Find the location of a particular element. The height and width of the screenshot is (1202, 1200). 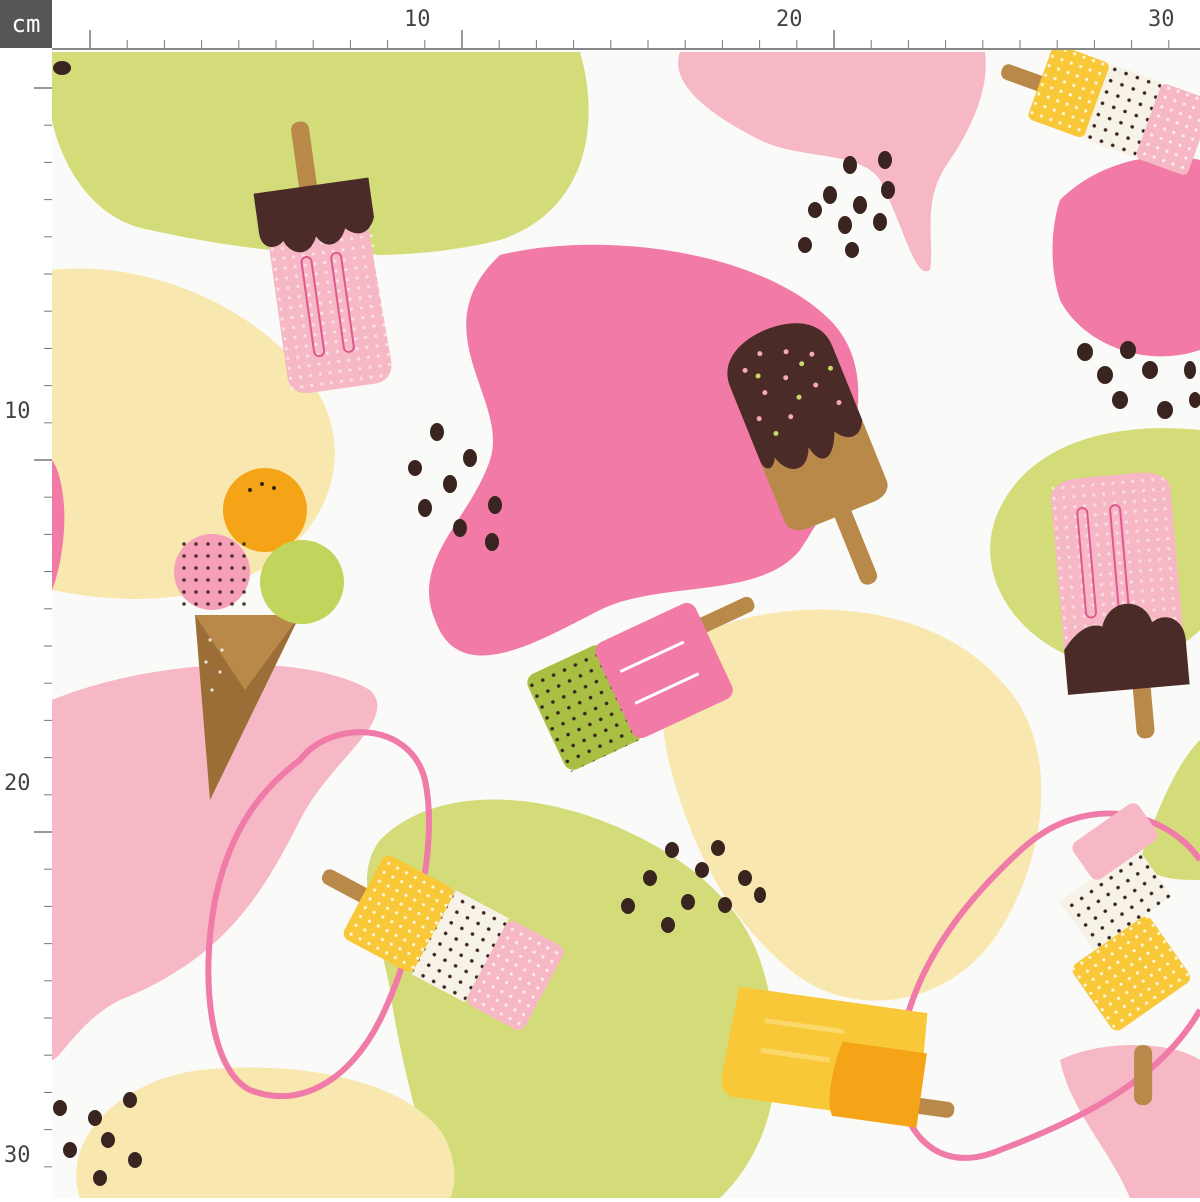

top-ruler-label-30: 30 is located at coordinates (1161, 19).